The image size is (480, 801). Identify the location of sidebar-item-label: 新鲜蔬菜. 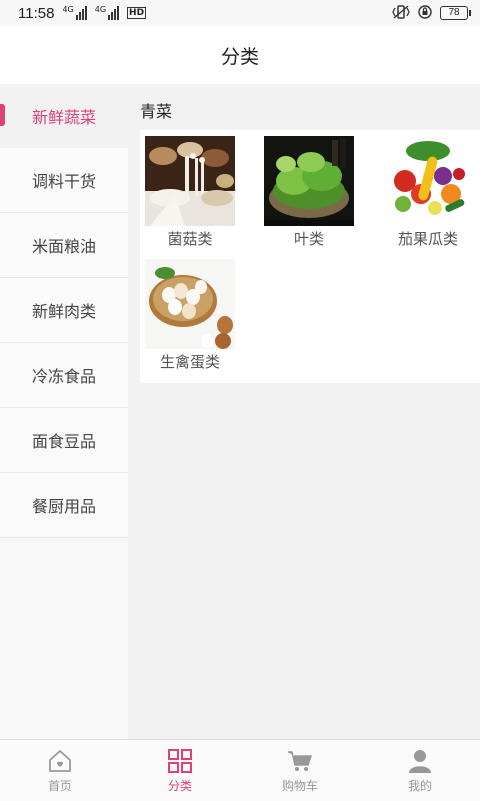
(63, 117).